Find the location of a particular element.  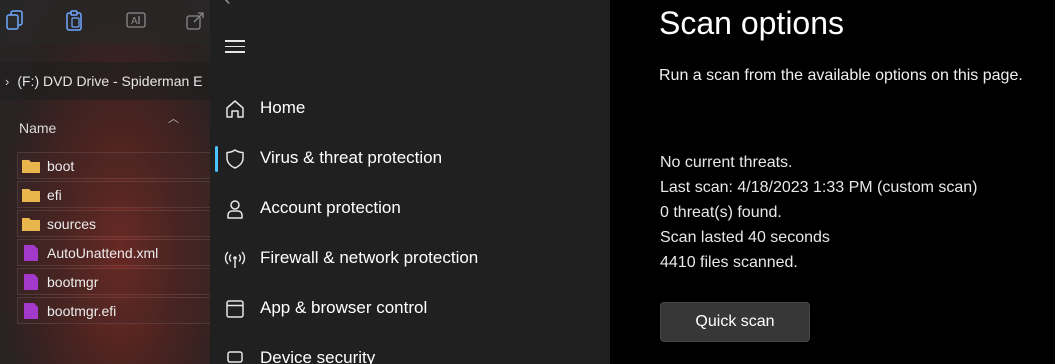

rename-icon: A is located at coordinates (136, 20).